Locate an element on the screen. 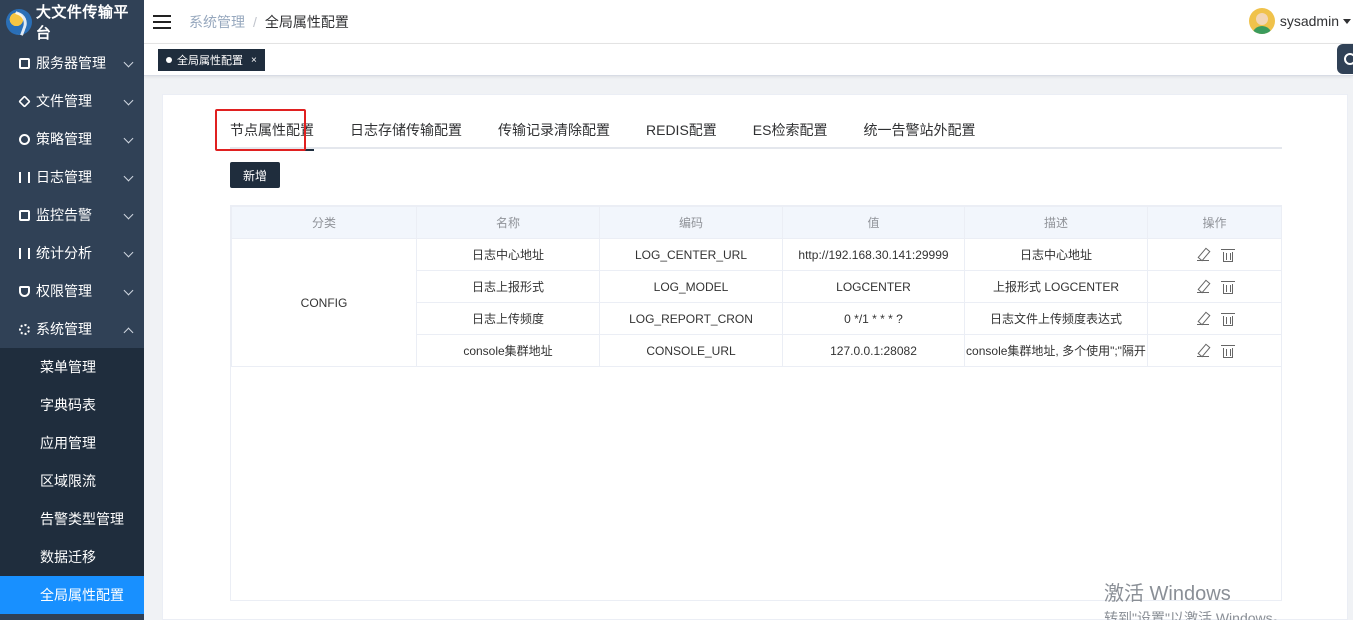  tag-label: 全局属性配置 is located at coordinates (210, 61).